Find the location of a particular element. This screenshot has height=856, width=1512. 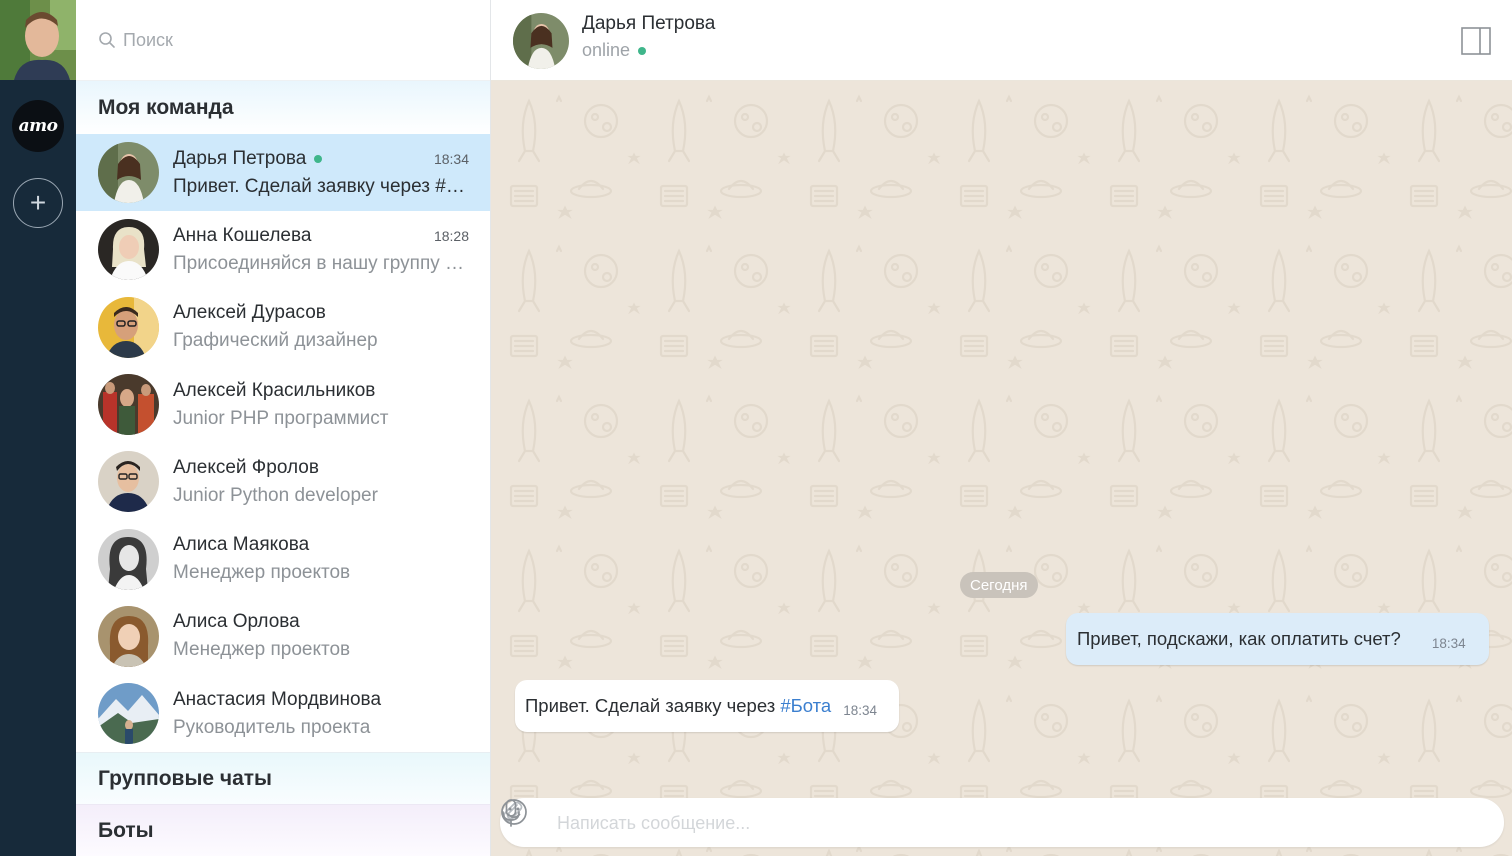

contact-item-alisa-orlova: Алиса Орлова Менеджер проектов is located at coordinates (283, 636).